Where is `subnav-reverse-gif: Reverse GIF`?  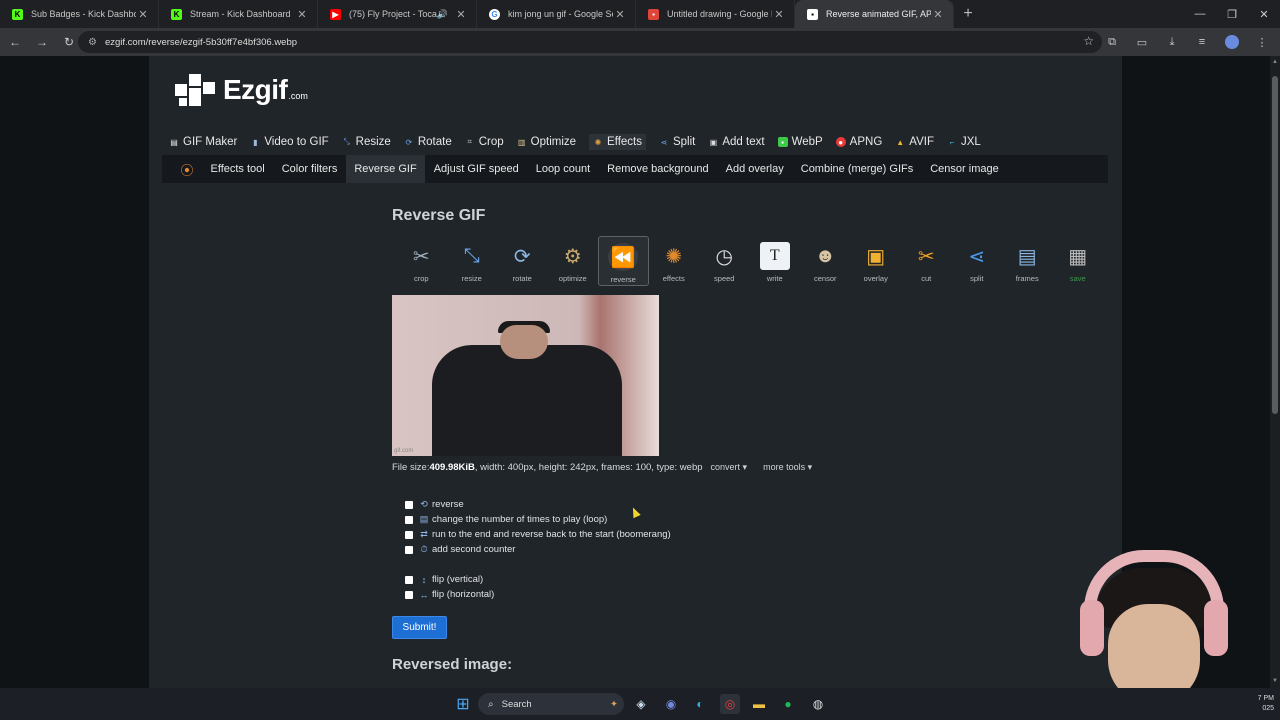 subnav-reverse-gif: Reverse GIF is located at coordinates (385, 169).